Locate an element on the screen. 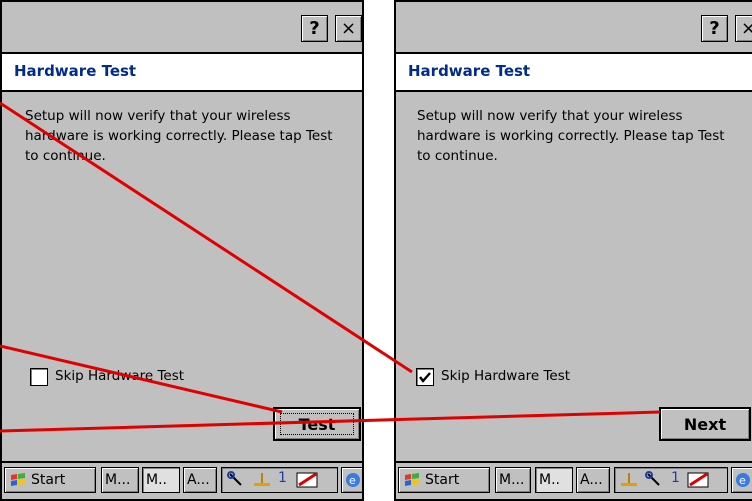 Image resolution: width=752 pixels, height=501 pixels. test-button: Test is located at coordinates (317, 424).